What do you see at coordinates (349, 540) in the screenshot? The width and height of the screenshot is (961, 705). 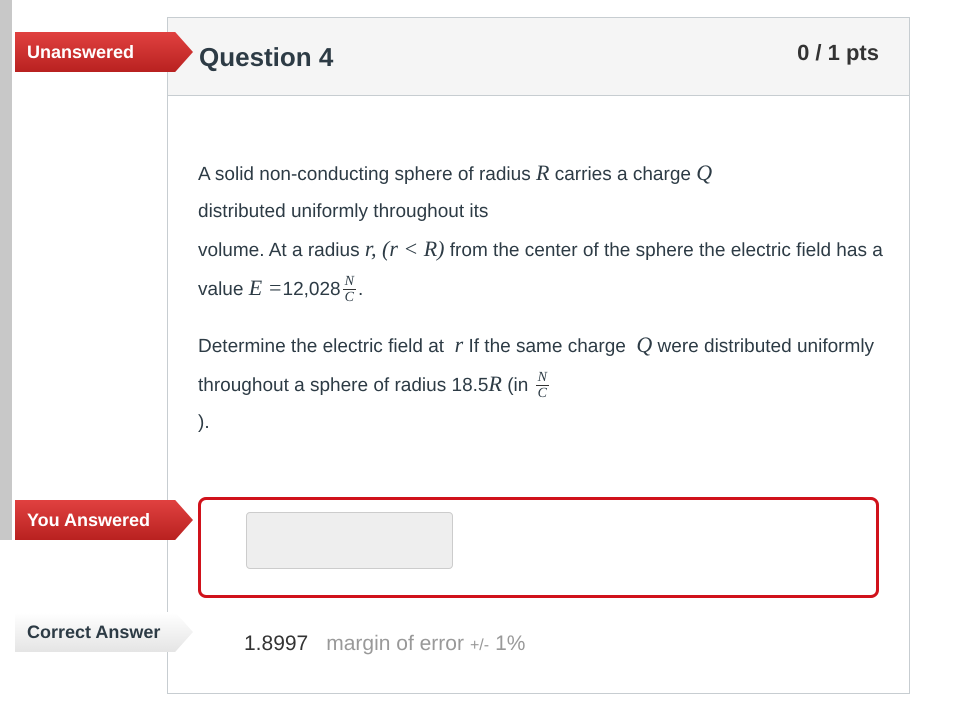 I see `answer-field` at bounding box center [349, 540].